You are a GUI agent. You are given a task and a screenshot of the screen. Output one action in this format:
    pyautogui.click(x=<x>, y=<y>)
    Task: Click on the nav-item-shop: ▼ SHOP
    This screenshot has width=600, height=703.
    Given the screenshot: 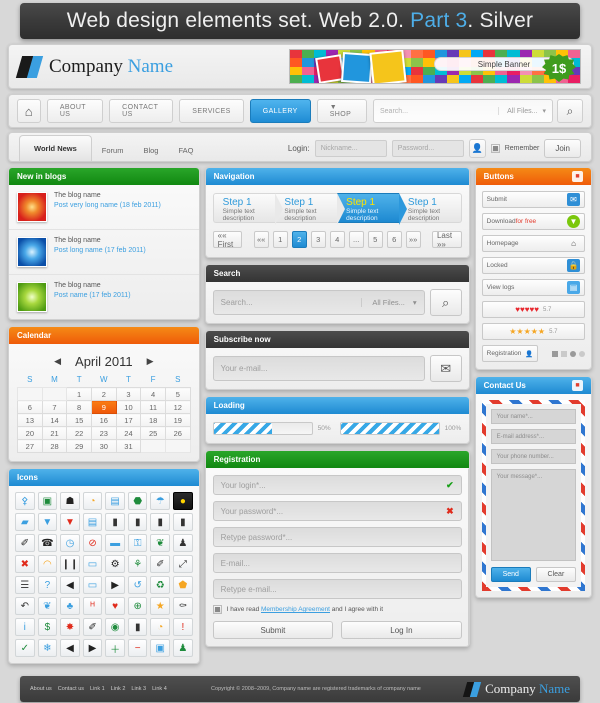 What is the action you would take?
    pyautogui.click(x=341, y=111)
    